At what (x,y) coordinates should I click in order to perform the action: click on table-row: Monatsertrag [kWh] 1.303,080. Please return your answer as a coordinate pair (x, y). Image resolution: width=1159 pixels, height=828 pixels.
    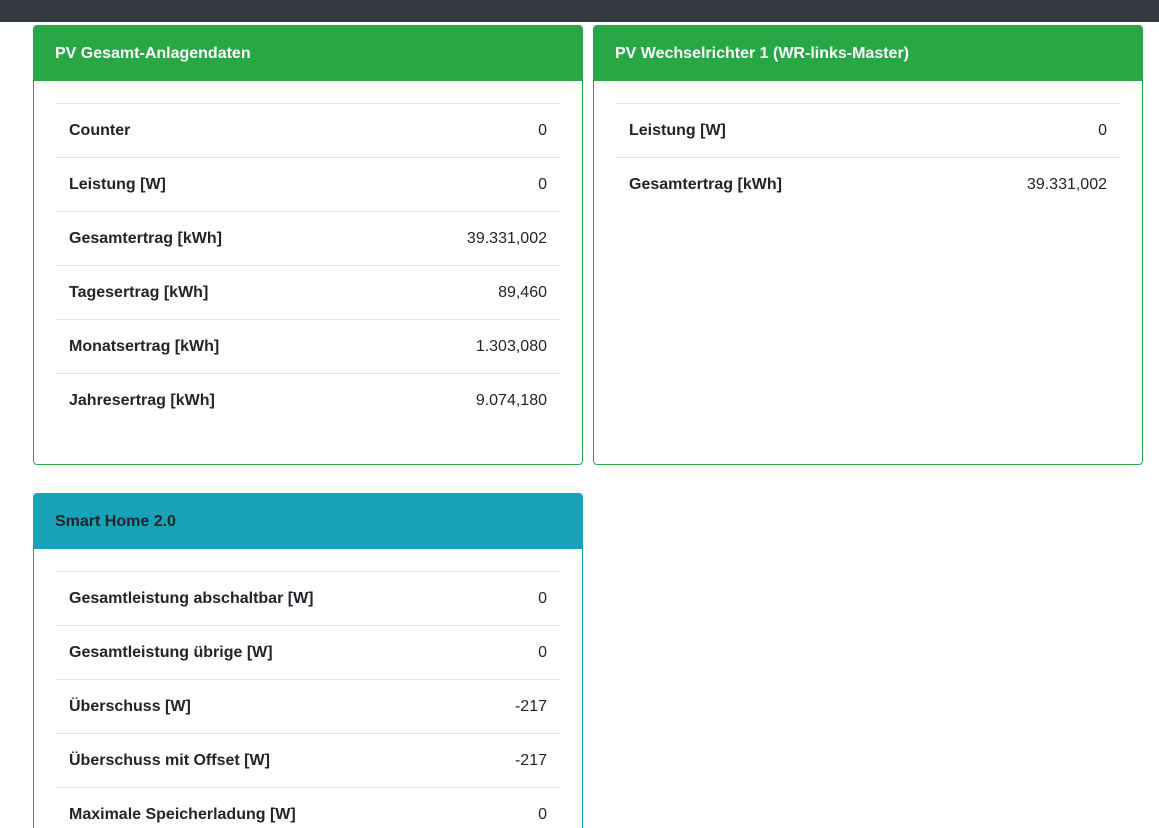
    Looking at the image, I should click on (308, 346).